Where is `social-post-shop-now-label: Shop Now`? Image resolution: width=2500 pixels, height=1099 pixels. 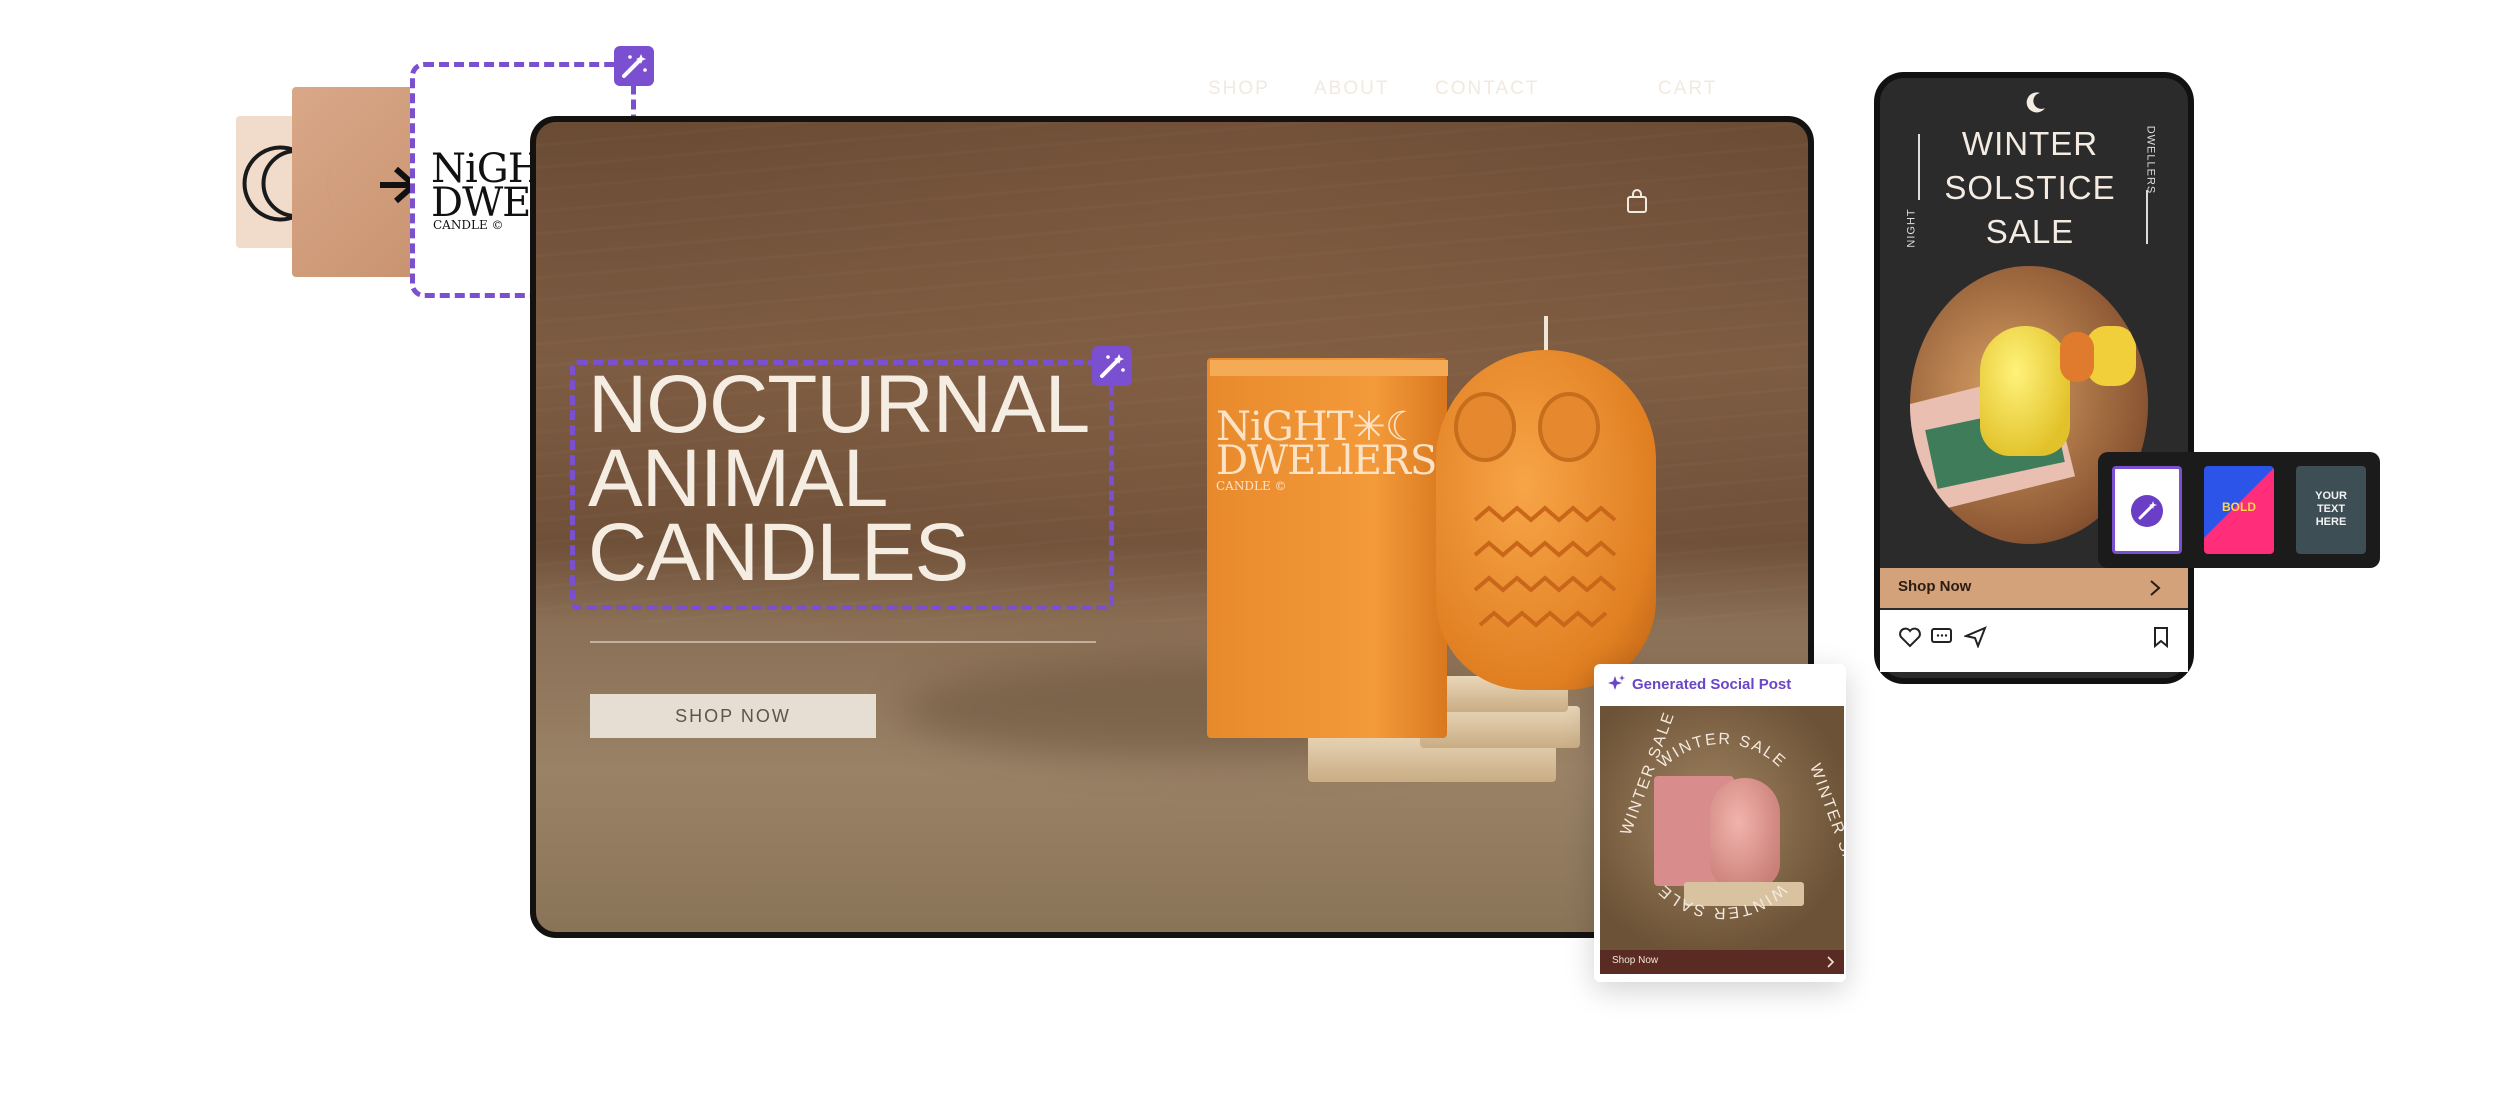
social-post-shop-now-label: Shop Now is located at coordinates (1635, 960).